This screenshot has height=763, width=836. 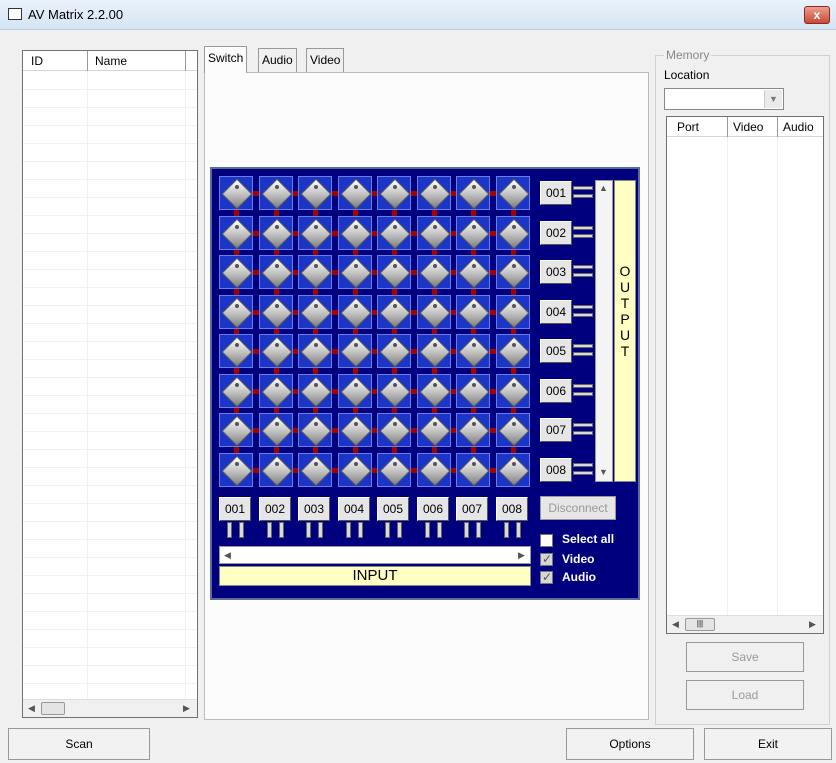 I want to click on audio-label: Audio, so click(x=579, y=577).